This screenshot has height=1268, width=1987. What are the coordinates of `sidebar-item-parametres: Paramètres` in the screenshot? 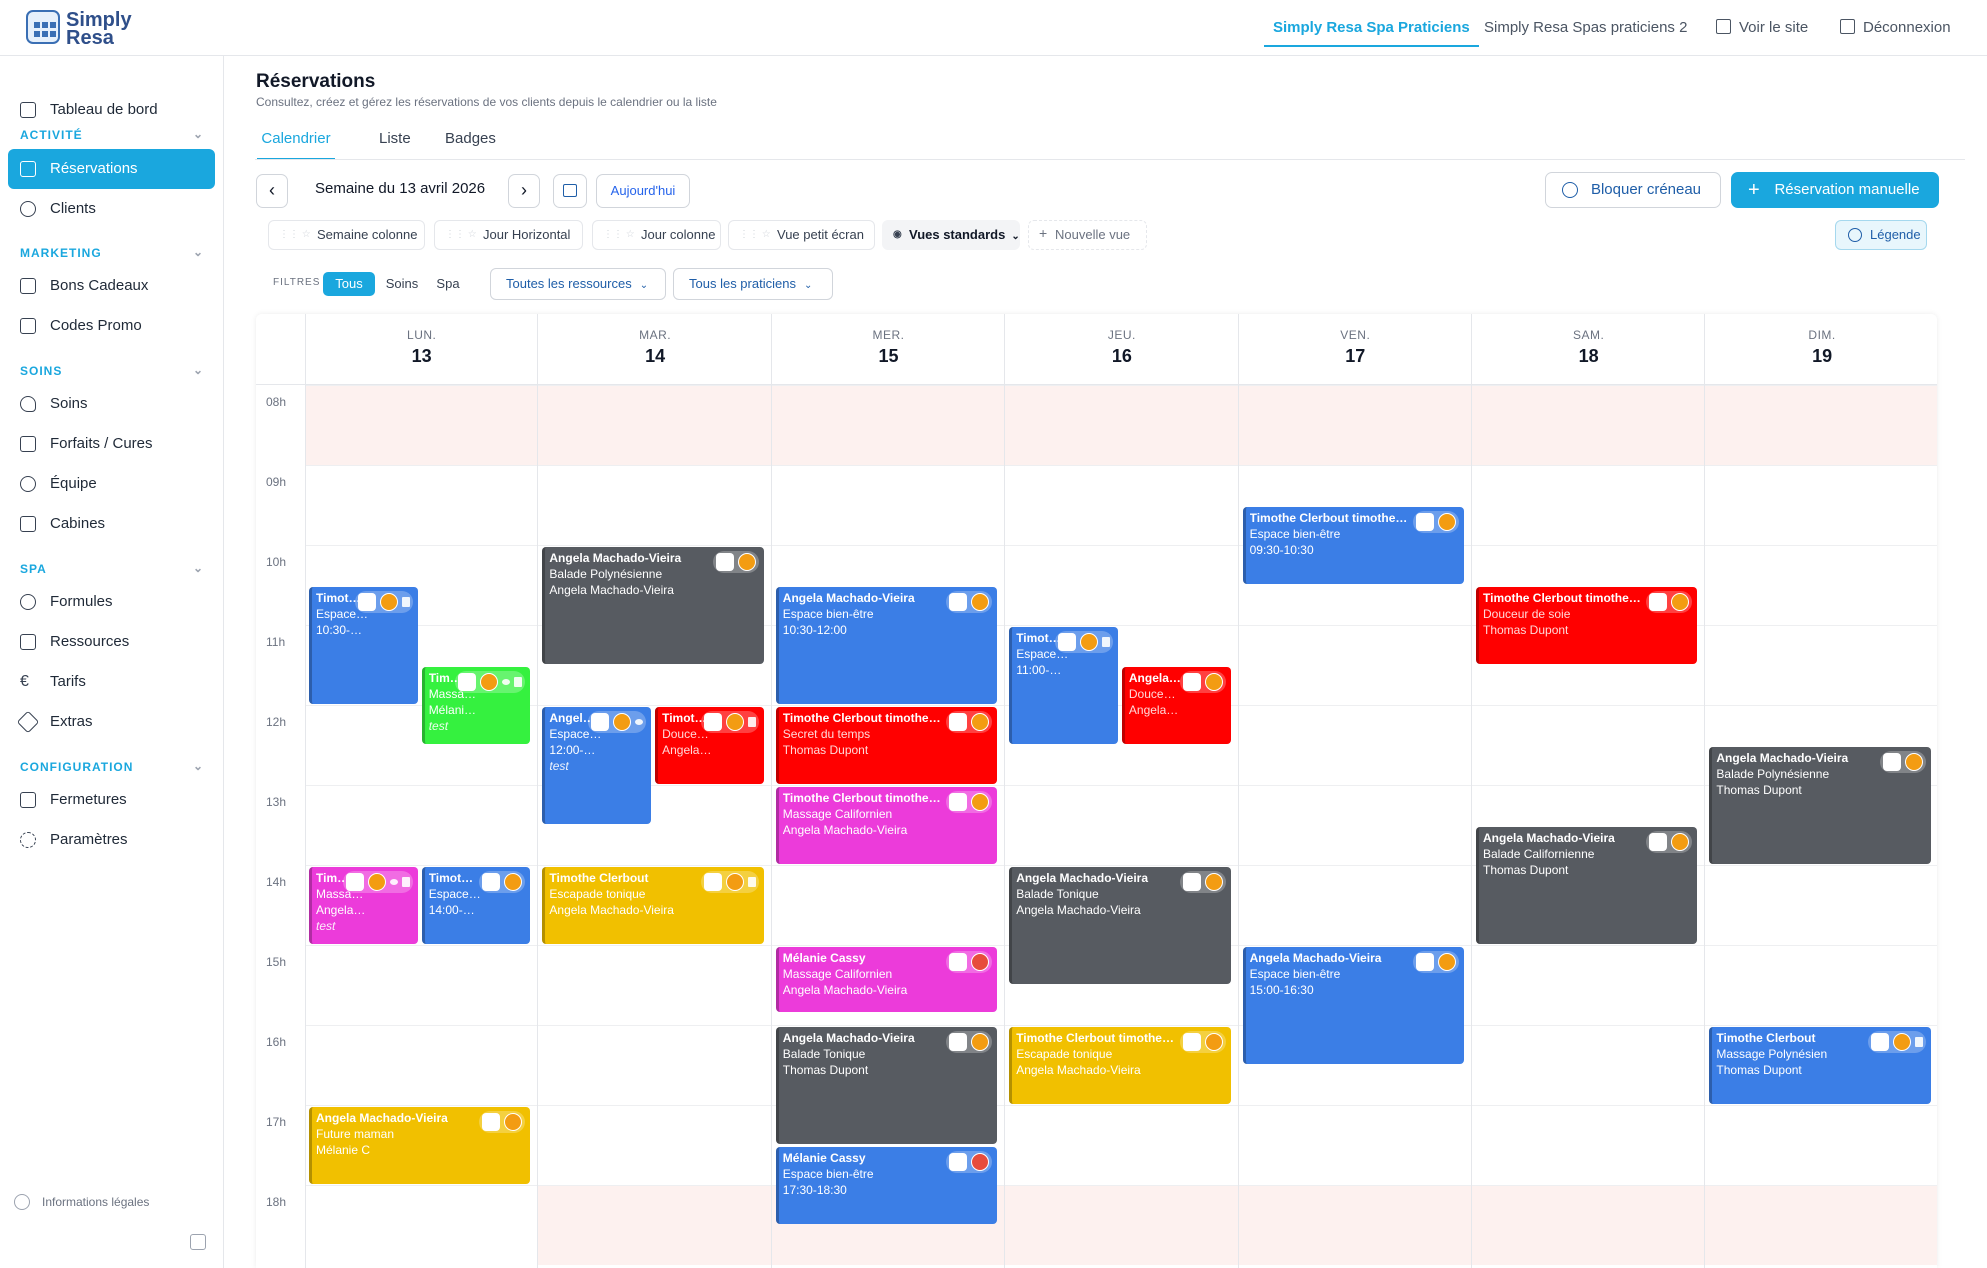 It's located at (111, 840).